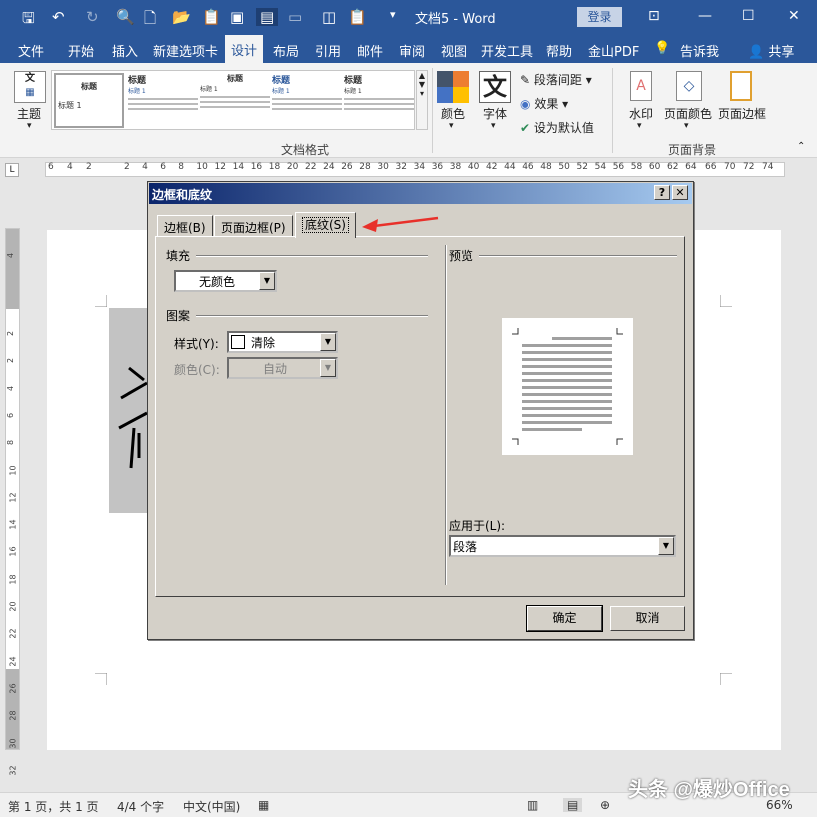 The image size is (817, 817). What do you see at coordinates (267, 17) in the screenshot?
I see `document-view-icon: ▤` at bounding box center [267, 17].